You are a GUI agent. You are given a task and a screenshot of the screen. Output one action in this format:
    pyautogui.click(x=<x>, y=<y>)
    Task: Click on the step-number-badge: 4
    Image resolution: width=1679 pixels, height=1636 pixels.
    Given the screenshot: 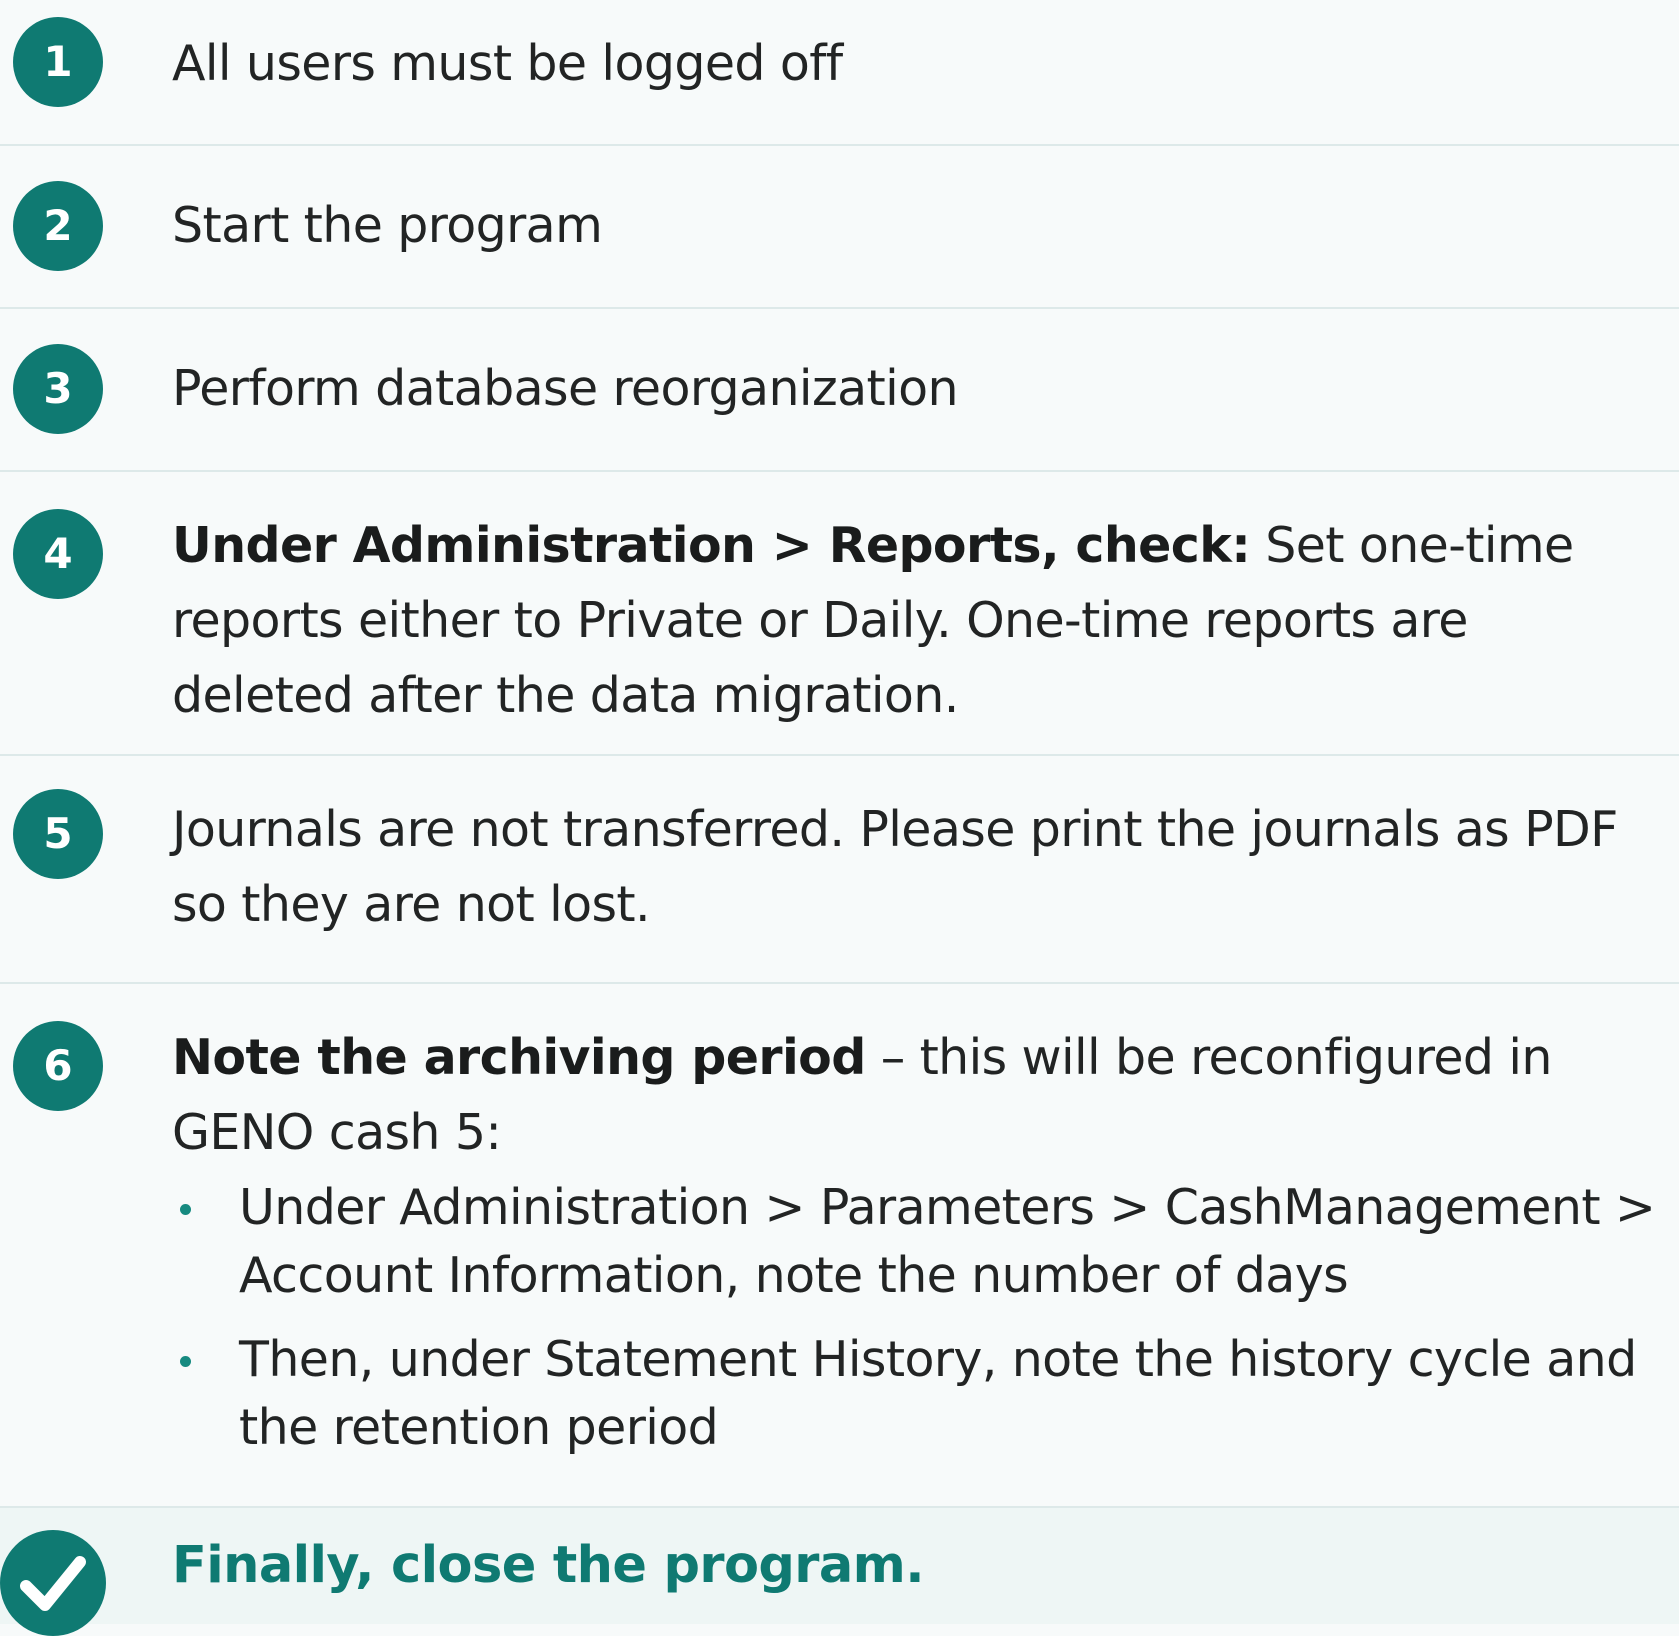 What is the action you would take?
    pyautogui.click(x=58, y=554)
    